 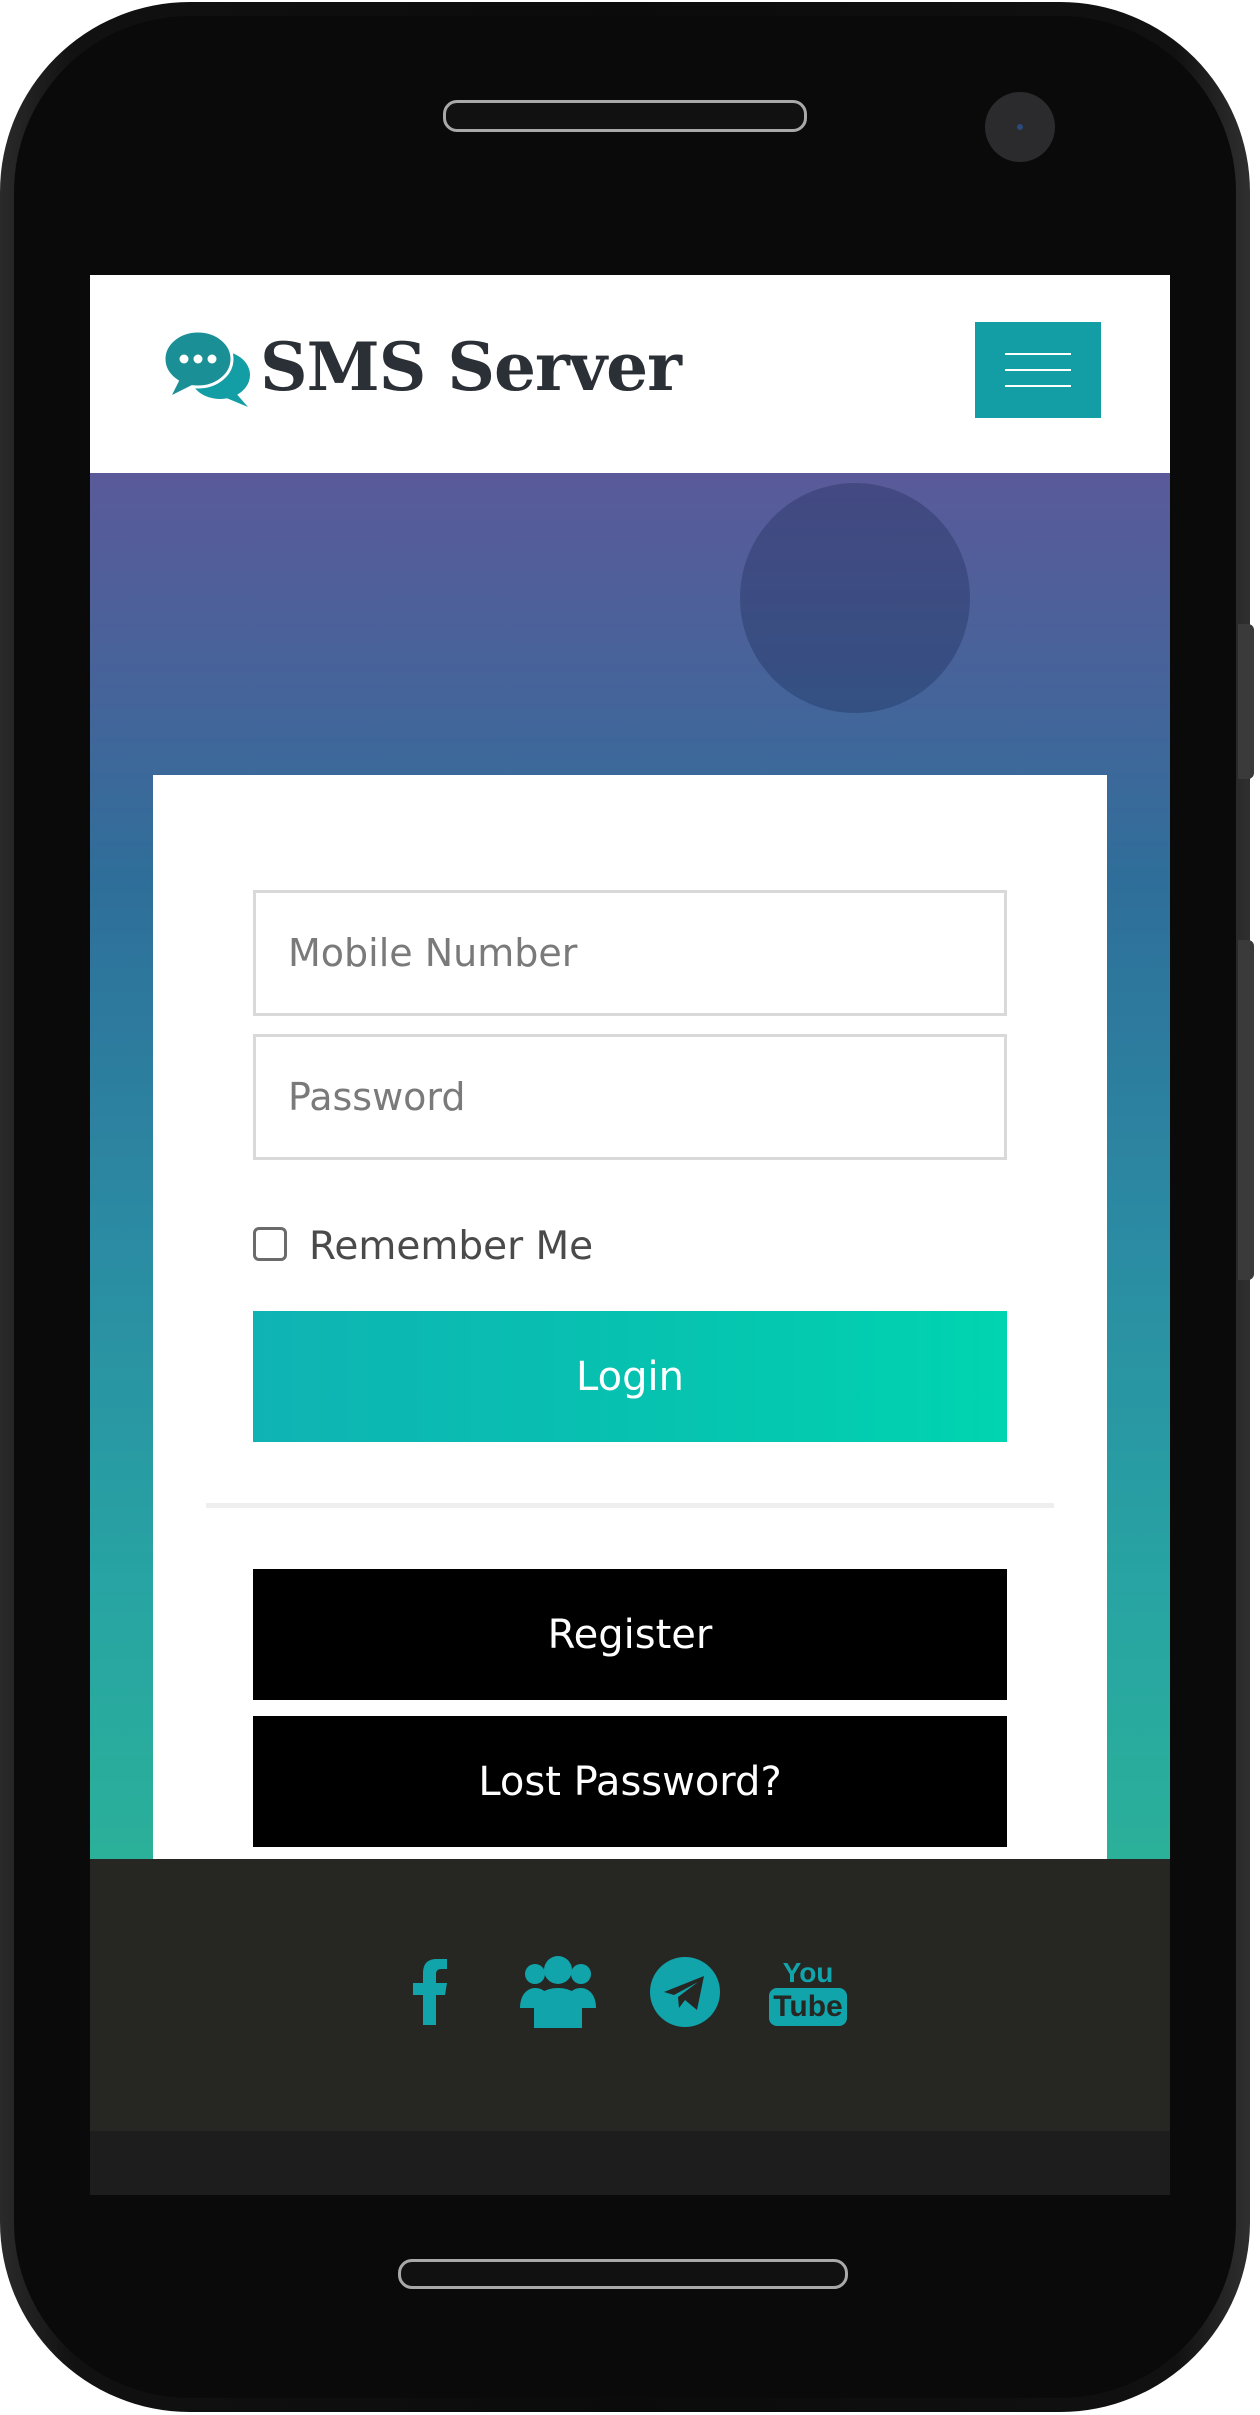 I want to click on chat-bubbles-icon, so click(x=208, y=367).